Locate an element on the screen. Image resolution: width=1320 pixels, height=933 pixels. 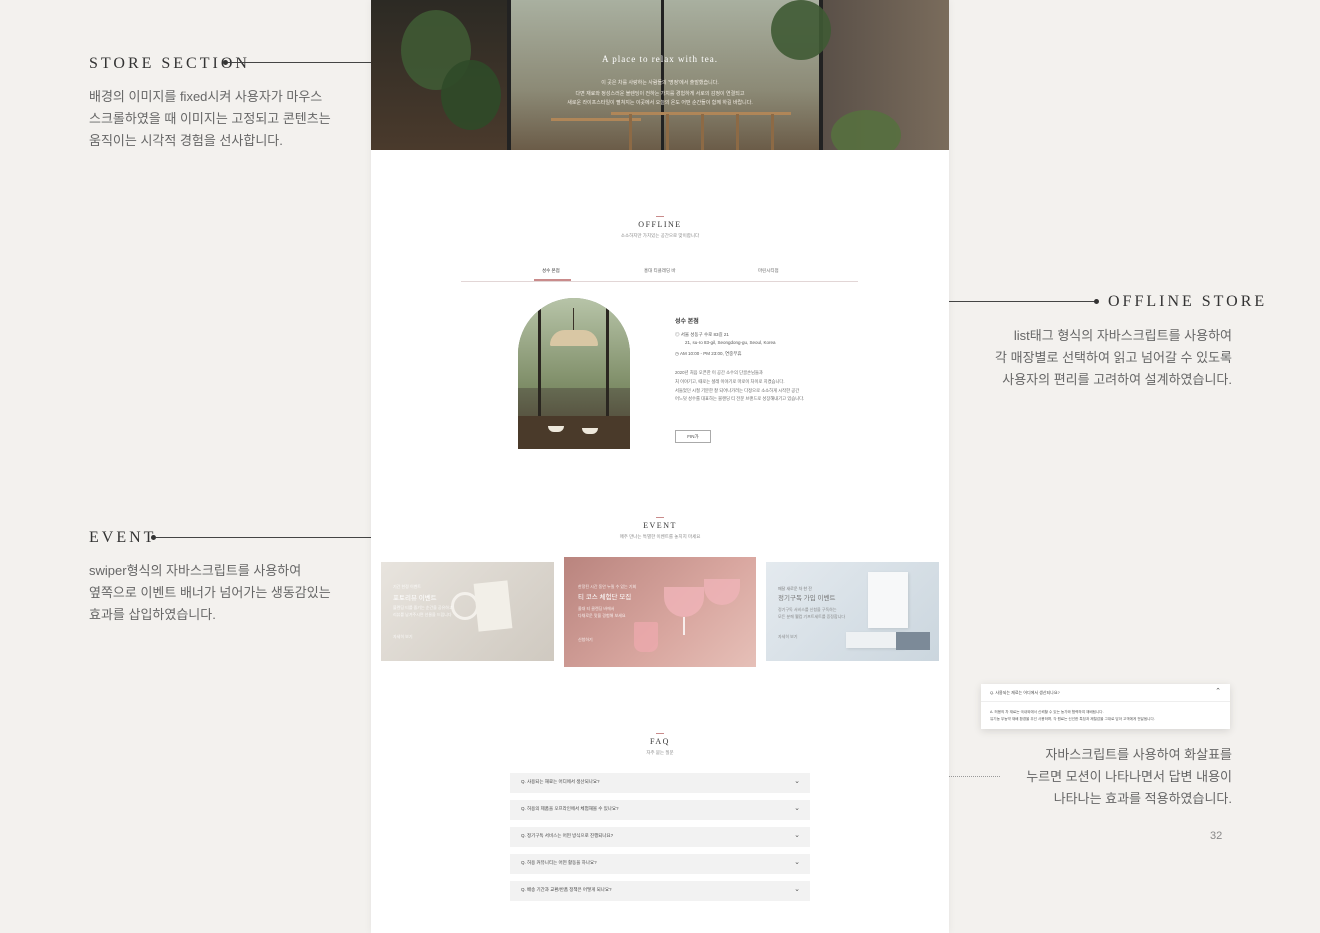
chevron-up-icon: ⌃ is located at coordinates (1218, 691).